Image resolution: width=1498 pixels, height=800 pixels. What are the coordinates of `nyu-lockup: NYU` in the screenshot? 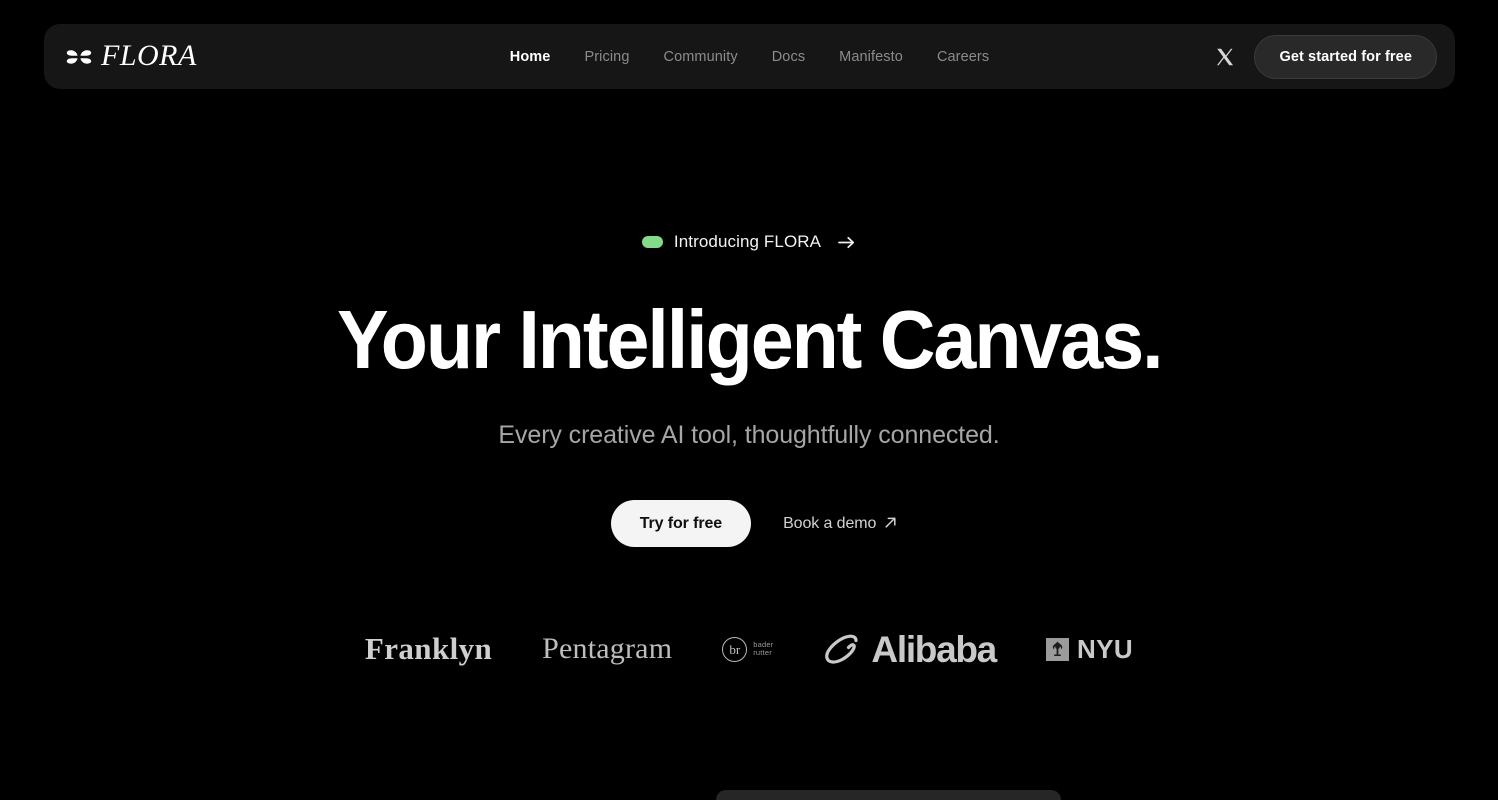 It's located at (1089, 649).